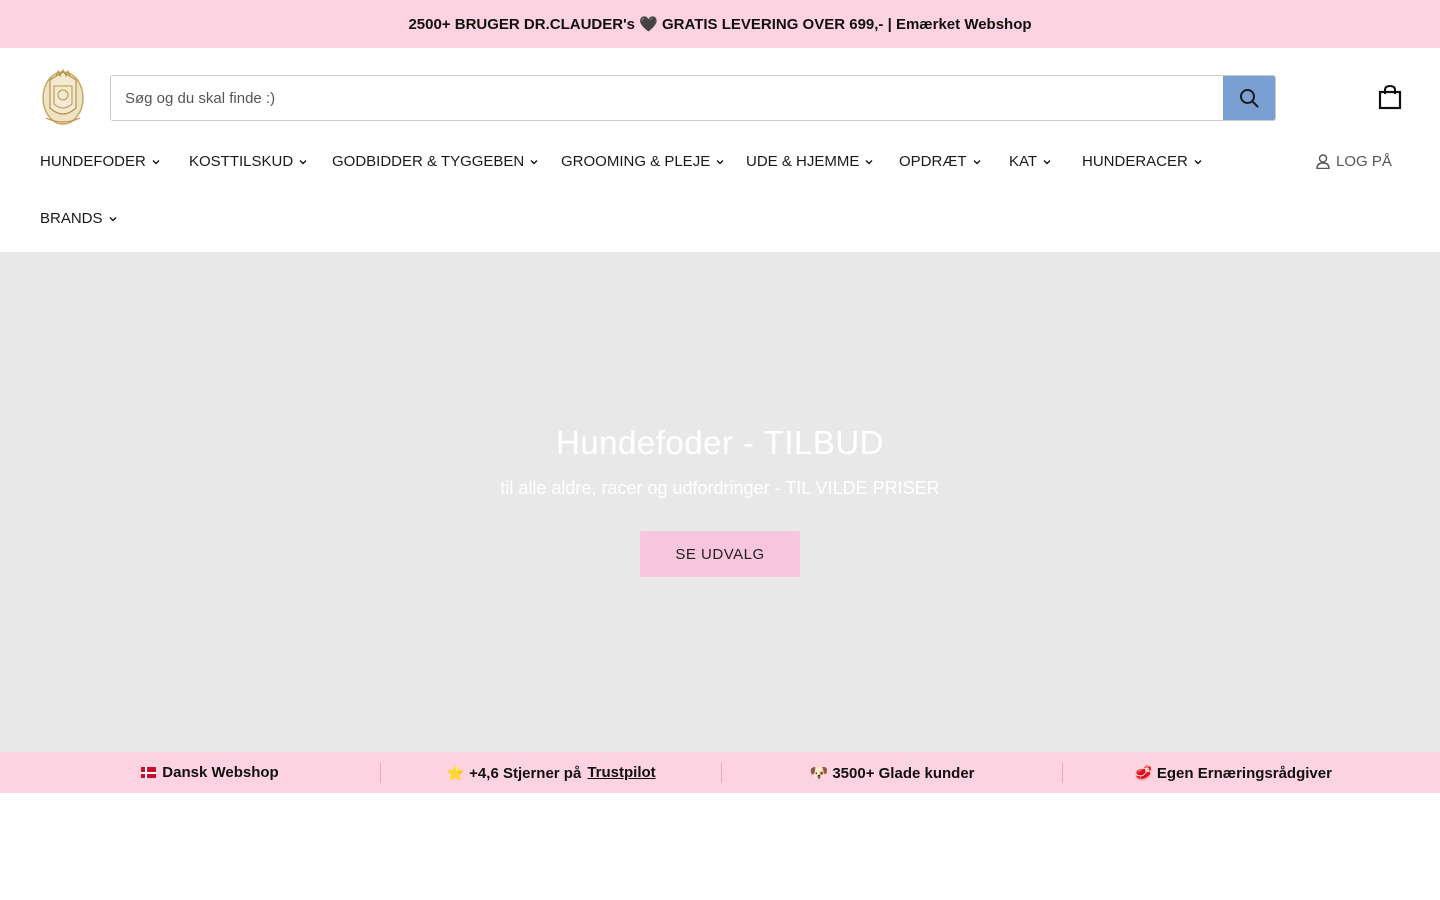  I want to click on search-input, so click(667, 98).